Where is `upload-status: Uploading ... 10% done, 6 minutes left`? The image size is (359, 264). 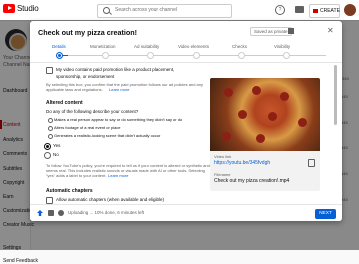 upload-status: Uploading ... 10% done, 6 minutes left is located at coordinates (106, 212).